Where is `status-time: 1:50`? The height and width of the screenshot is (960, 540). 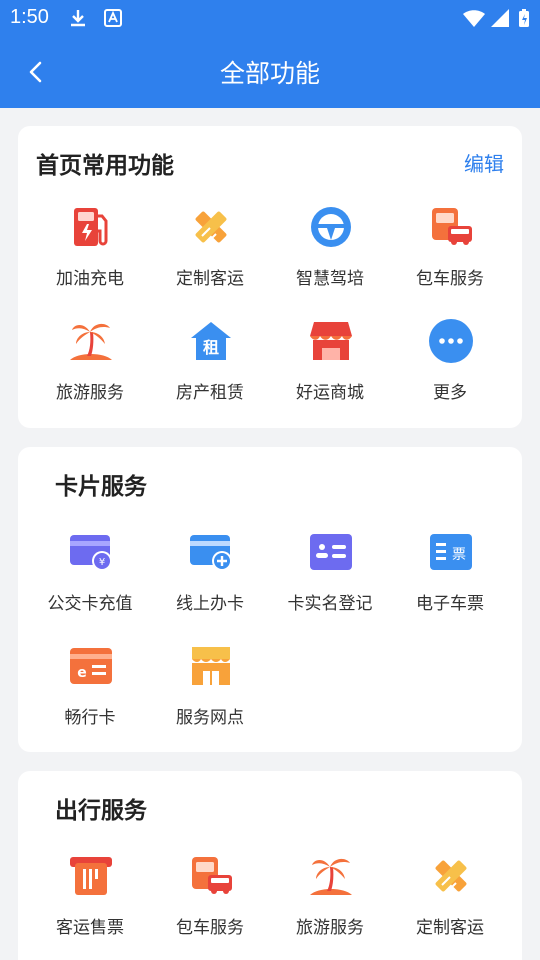
status-time: 1:50 is located at coordinates (29, 17).